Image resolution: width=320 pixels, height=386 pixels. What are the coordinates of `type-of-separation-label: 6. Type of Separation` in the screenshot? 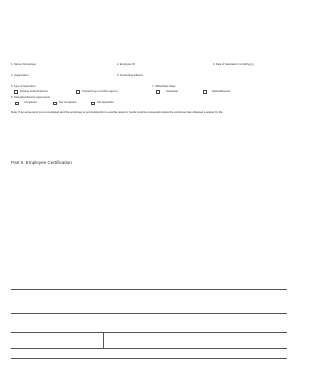 It's located at (23, 86).